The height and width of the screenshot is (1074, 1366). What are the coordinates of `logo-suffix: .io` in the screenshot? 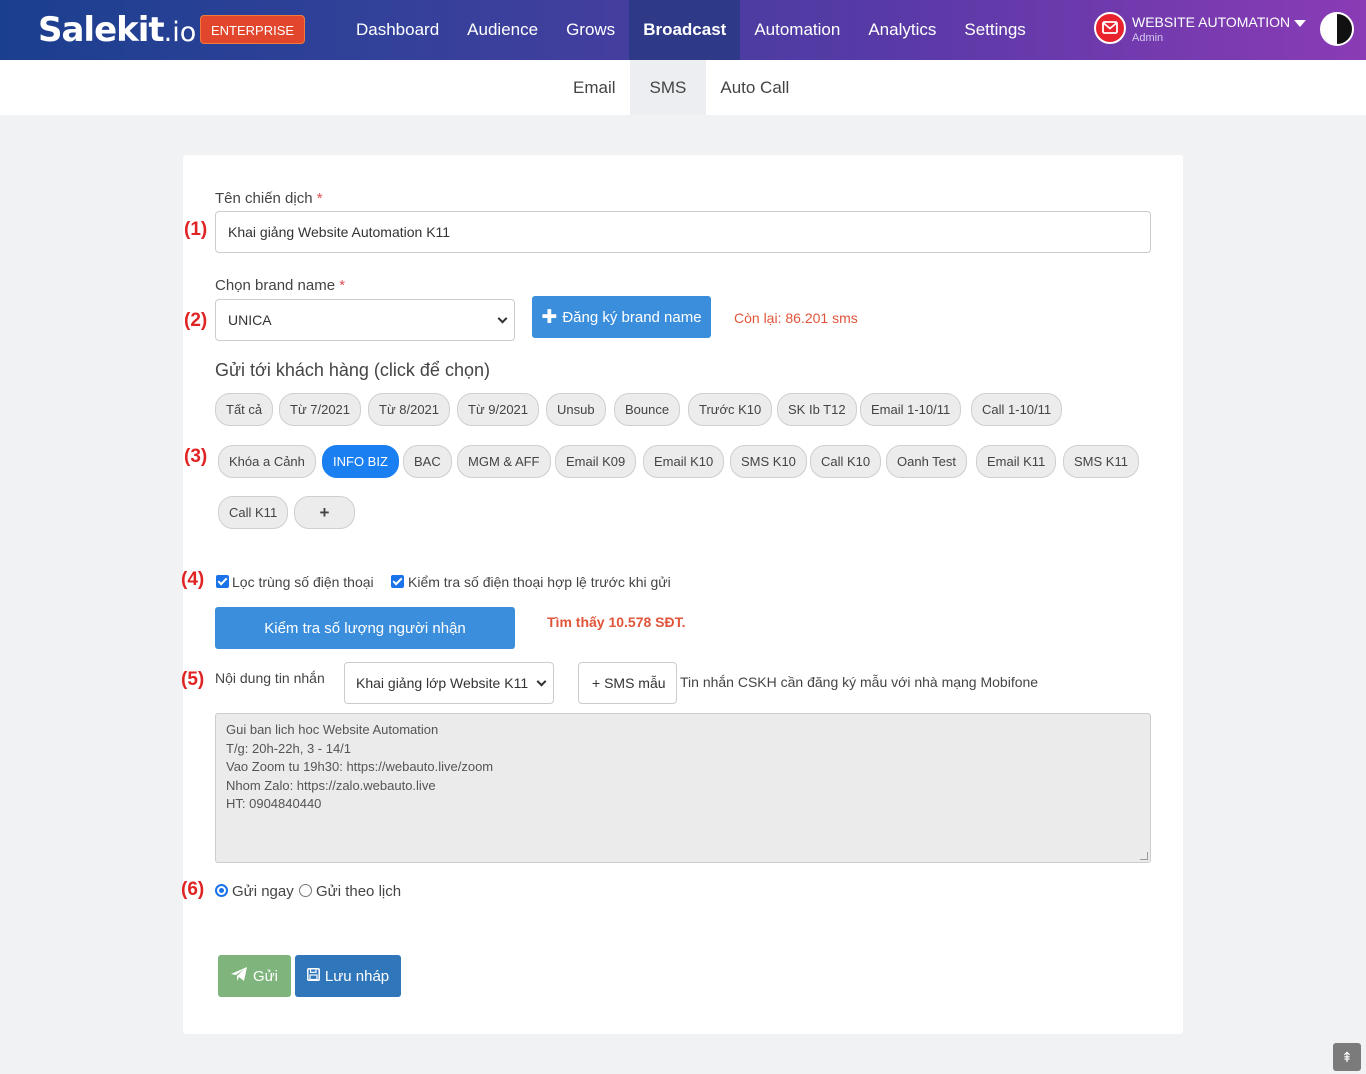 It's located at (180, 32).